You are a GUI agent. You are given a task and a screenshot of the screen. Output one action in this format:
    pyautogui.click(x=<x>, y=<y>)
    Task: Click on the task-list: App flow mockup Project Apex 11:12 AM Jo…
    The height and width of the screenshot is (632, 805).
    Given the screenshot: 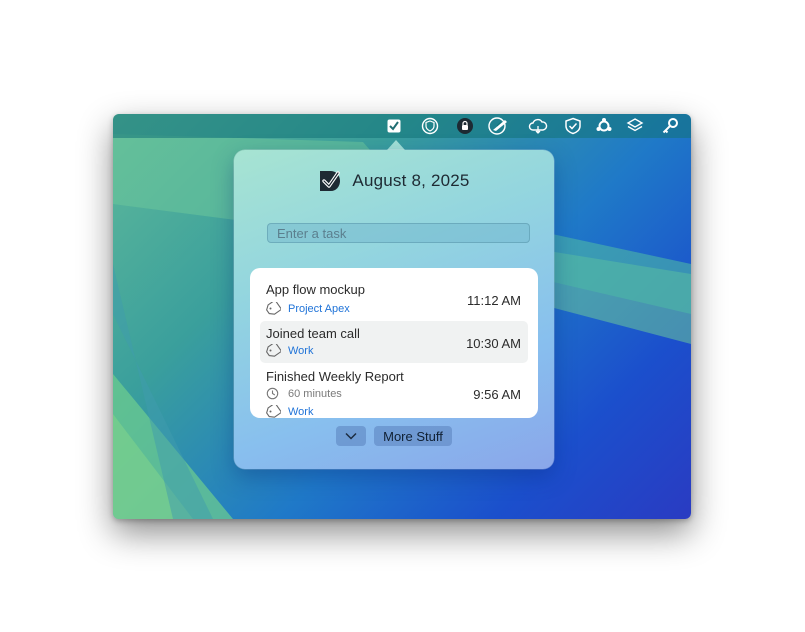 What is the action you would take?
    pyautogui.click(x=394, y=343)
    